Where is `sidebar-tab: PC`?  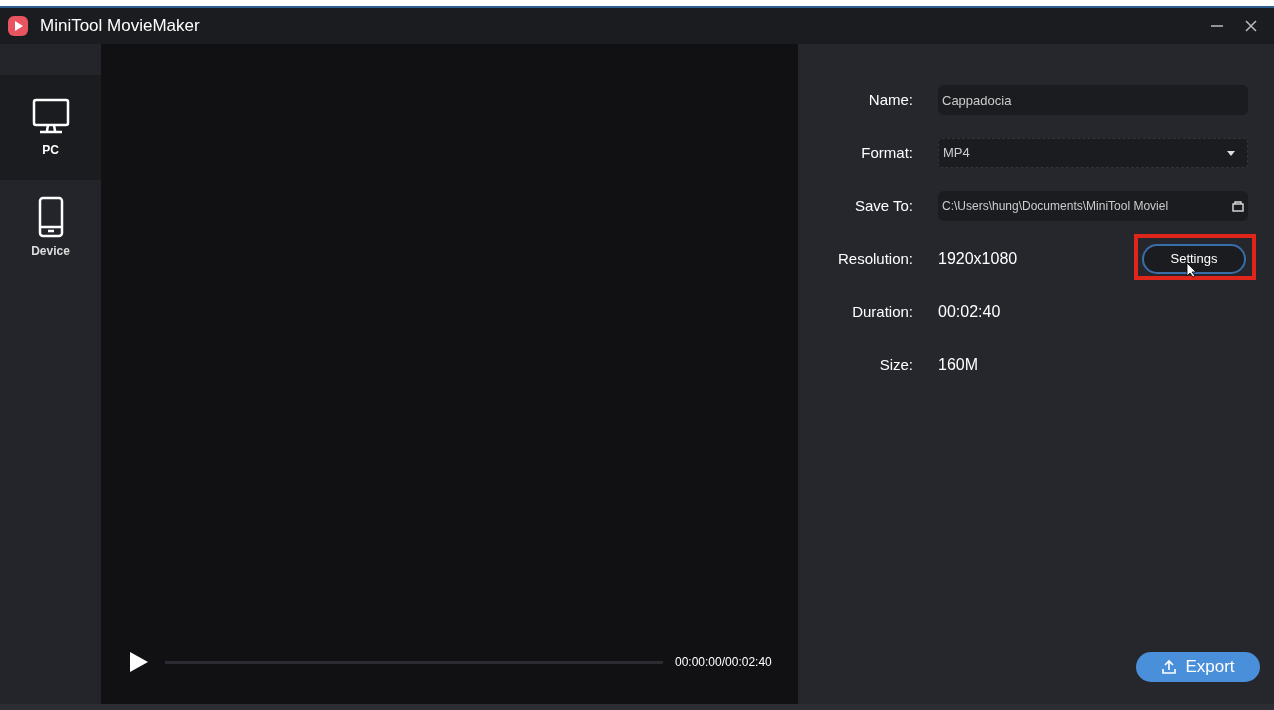 sidebar-tab: PC is located at coordinates (50, 127).